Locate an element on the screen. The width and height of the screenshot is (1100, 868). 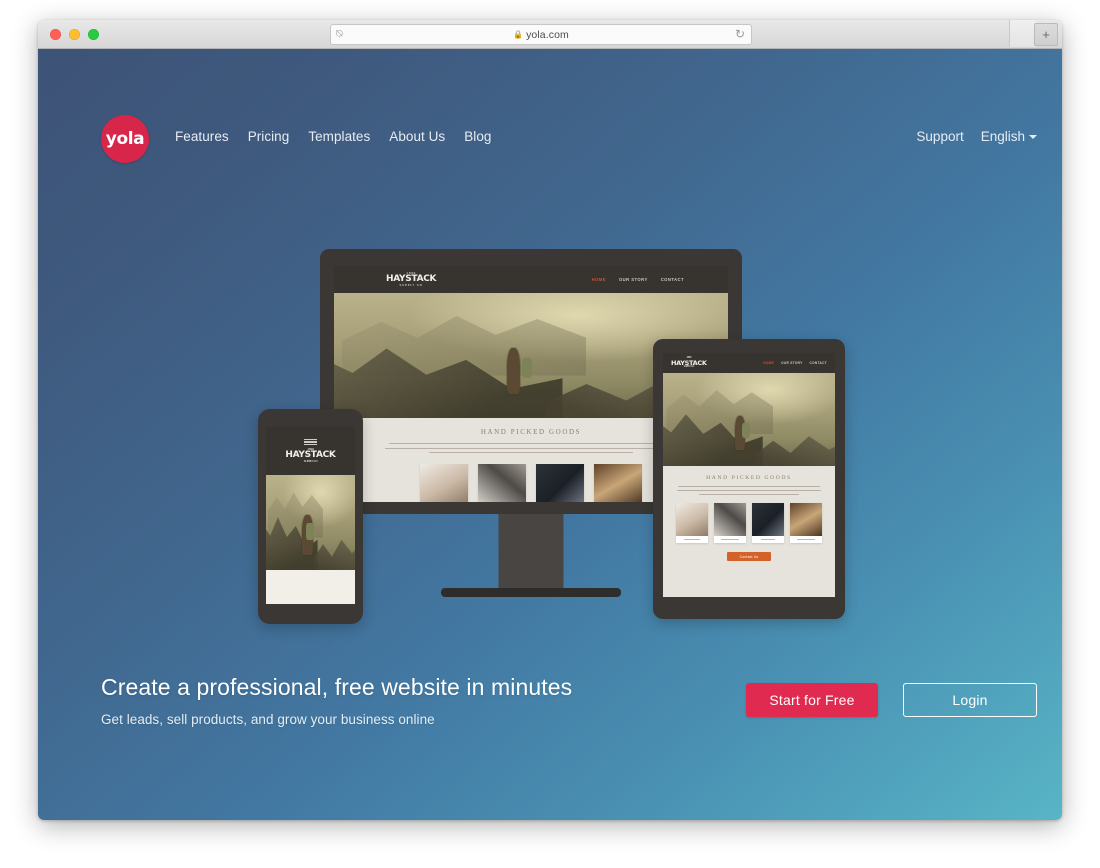
smartphone-mockup: 1899 HAYSTACK SUPPLY CO is located at coordinates (310, 516).